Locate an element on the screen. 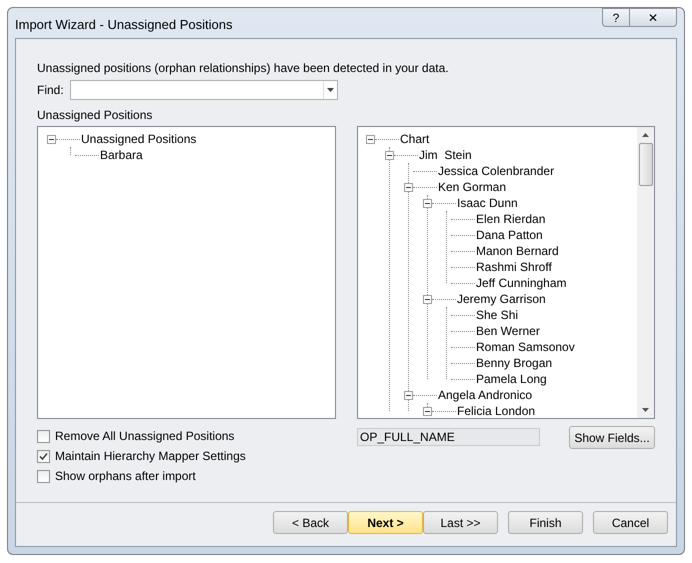 The height and width of the screenshot is (563, 692). wizard-button: Next > is located at coordinates (385, 522).